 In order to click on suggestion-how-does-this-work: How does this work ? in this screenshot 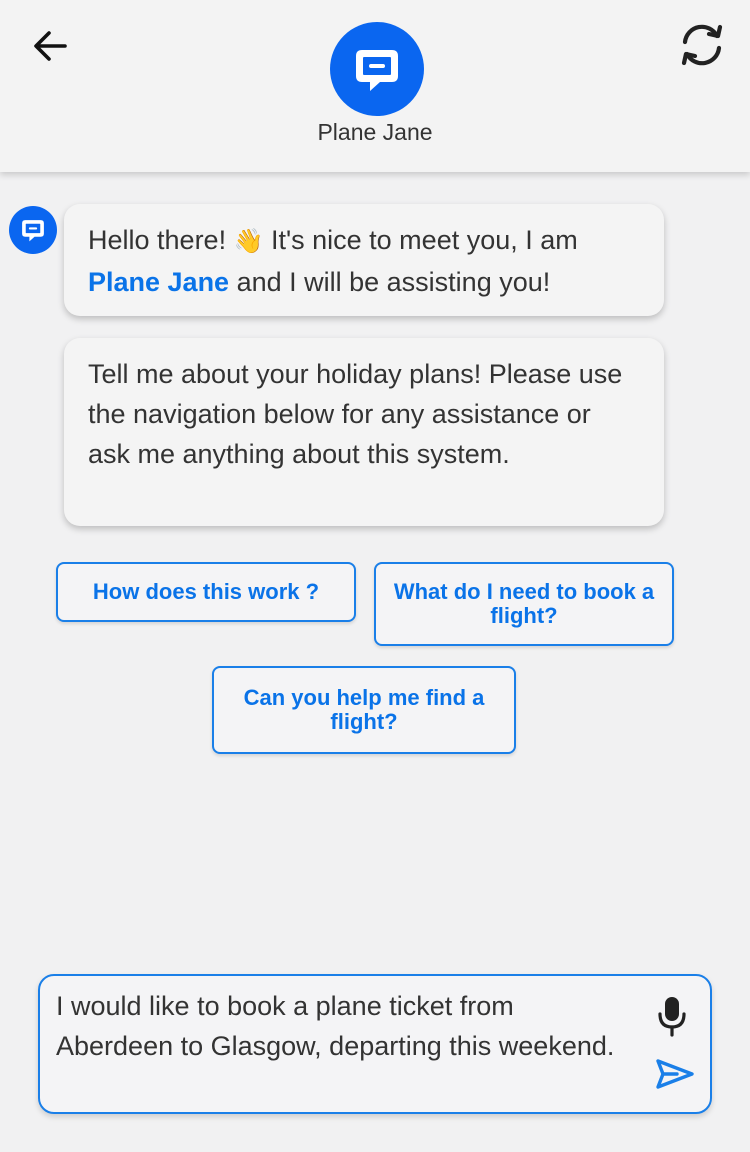, I will do `click(206, 592)`.